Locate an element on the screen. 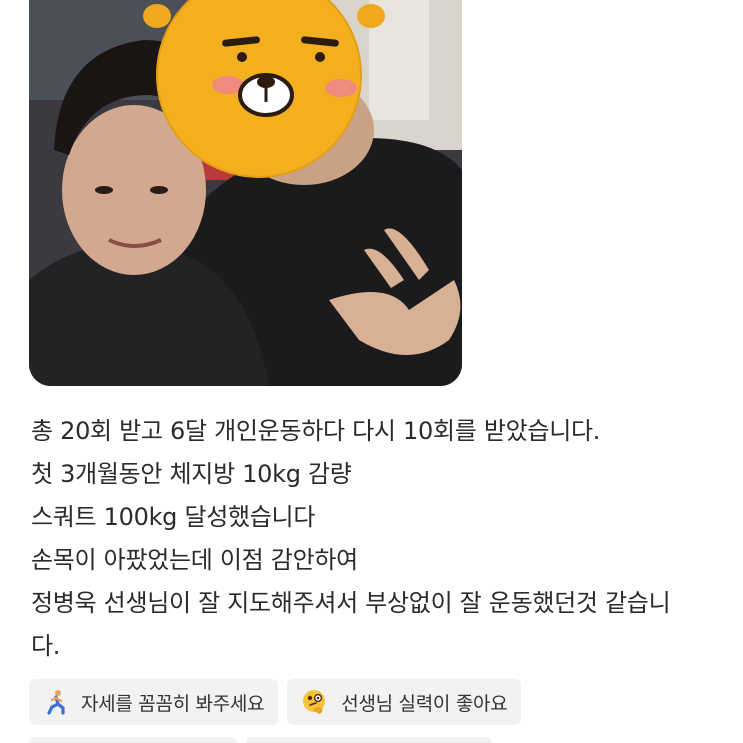 The image size is (743, 743). review-line: 첫 3개월동안 체지방 10kg 감량 is located at coordinates (191, 474).